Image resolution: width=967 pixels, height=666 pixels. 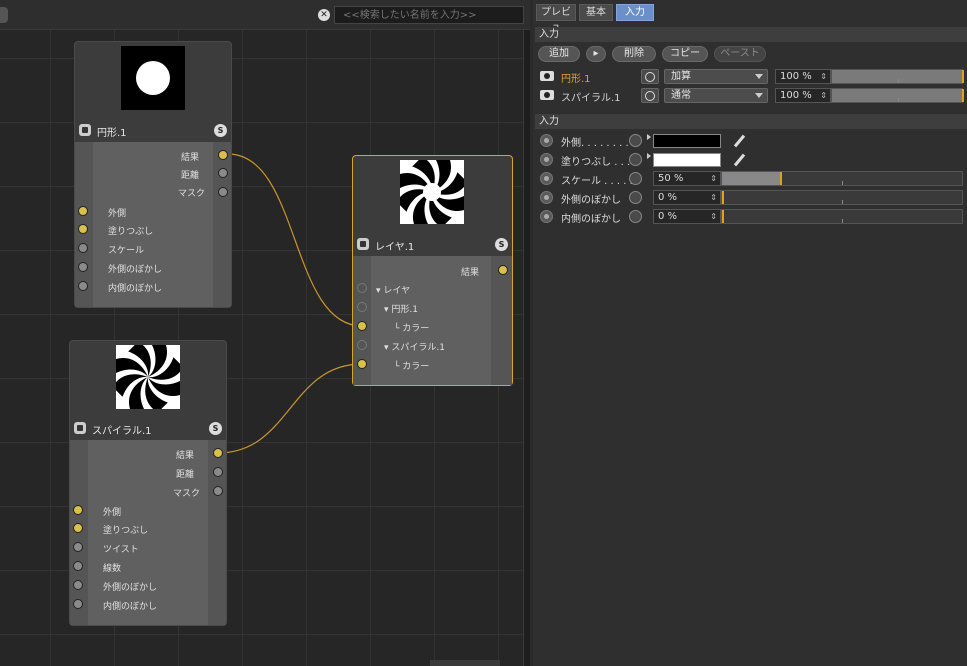 What do you see at coordinates (112, 513) in the screenshot?
I see `port-label: 外側` at bounding box center [112, 513].